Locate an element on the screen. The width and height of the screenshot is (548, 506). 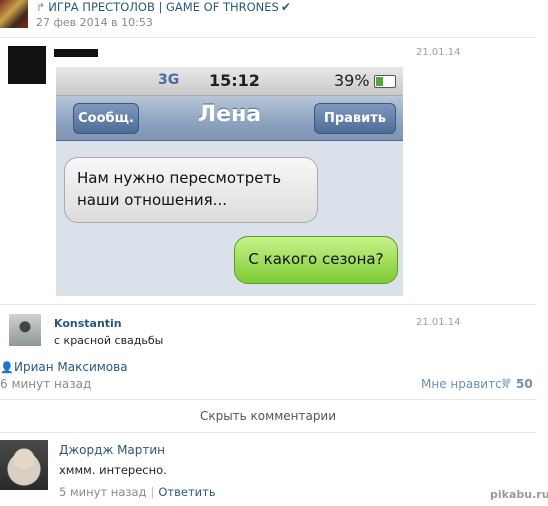
comment-meta: 5 минут назад | Ответить is located at coordinates (137, 492).